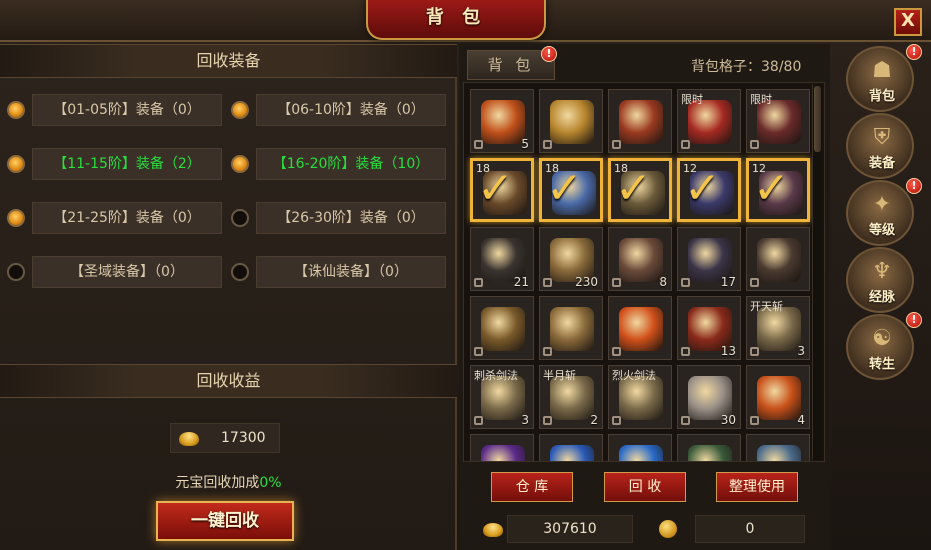 This screenshot has width=931, height=550. I want to click on side-tab-bar: ☗ 背包! ⛨ 装备 ✦ 等级! ♆ 经脉 ☯ 转生!, so click(881, 297).